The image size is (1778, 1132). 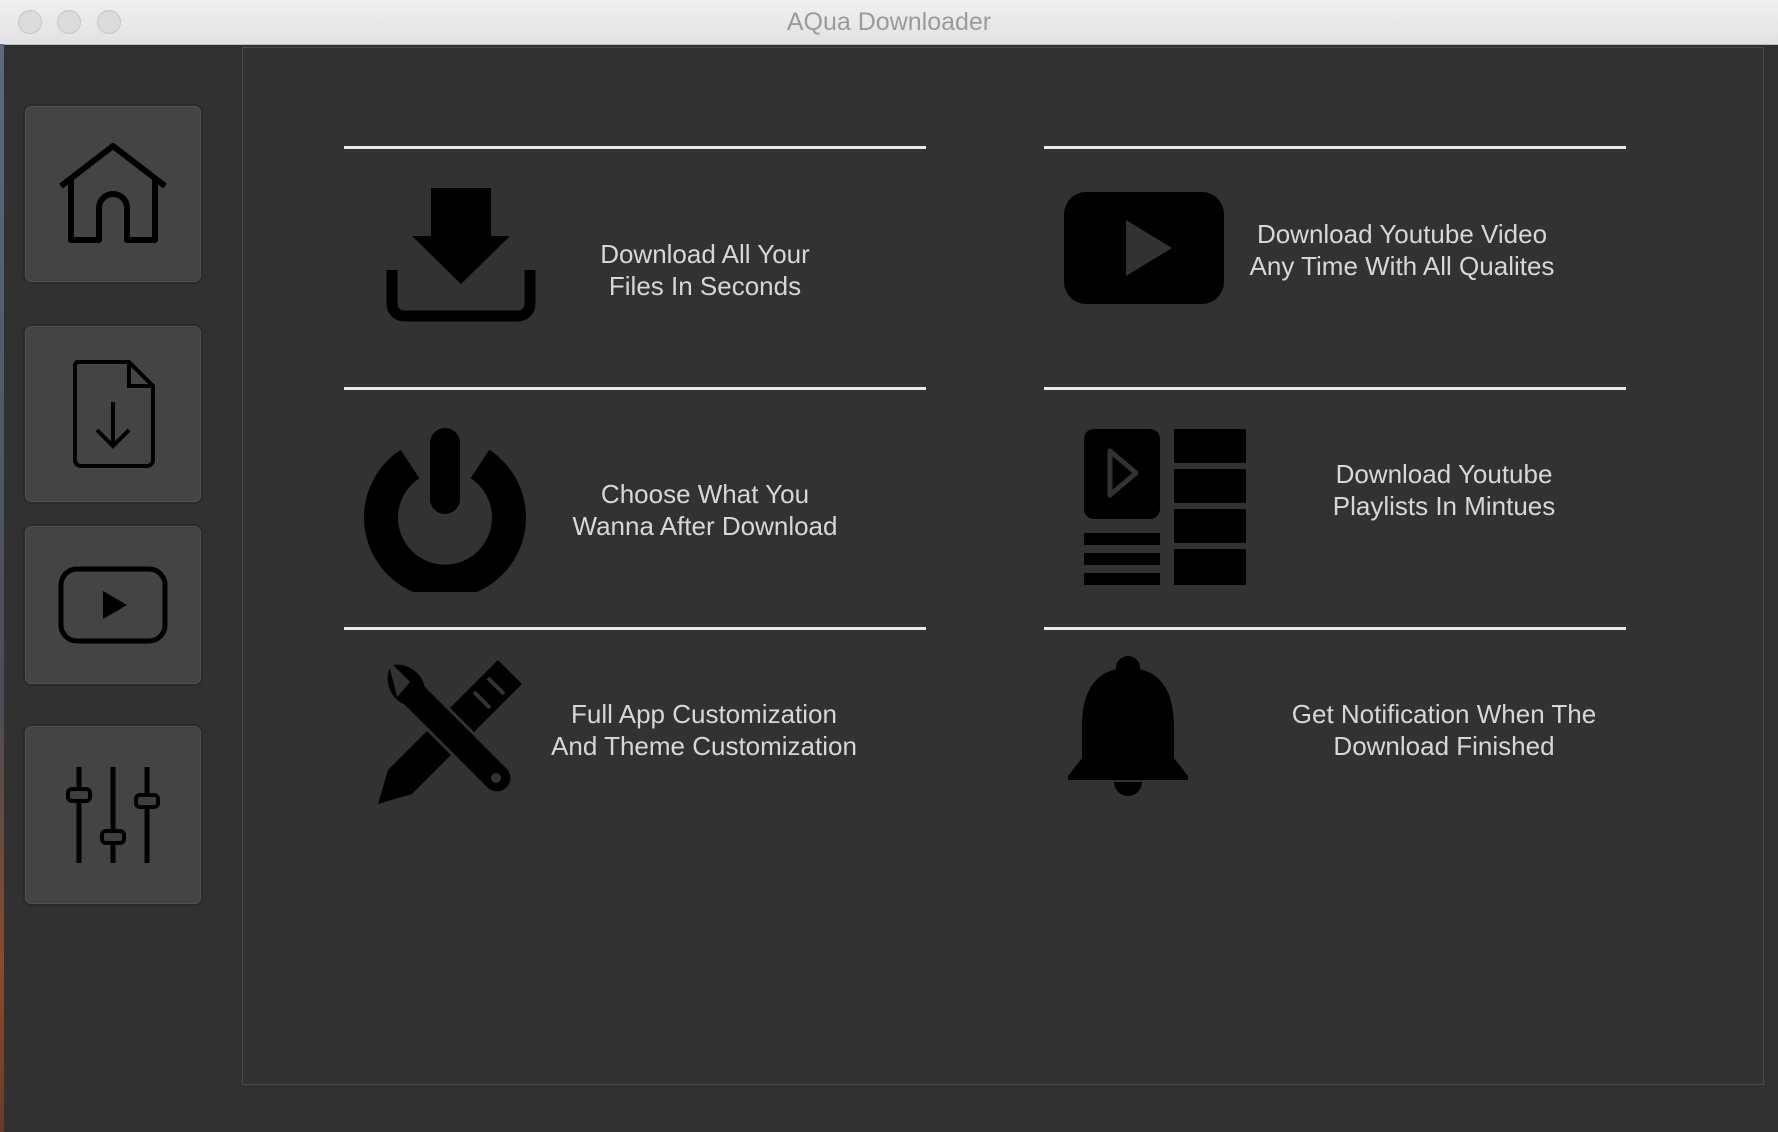 What do you see at coordinates (1128, 726) in the screenshot?
I see `bell-icon` at bounding box center [1128, 726].